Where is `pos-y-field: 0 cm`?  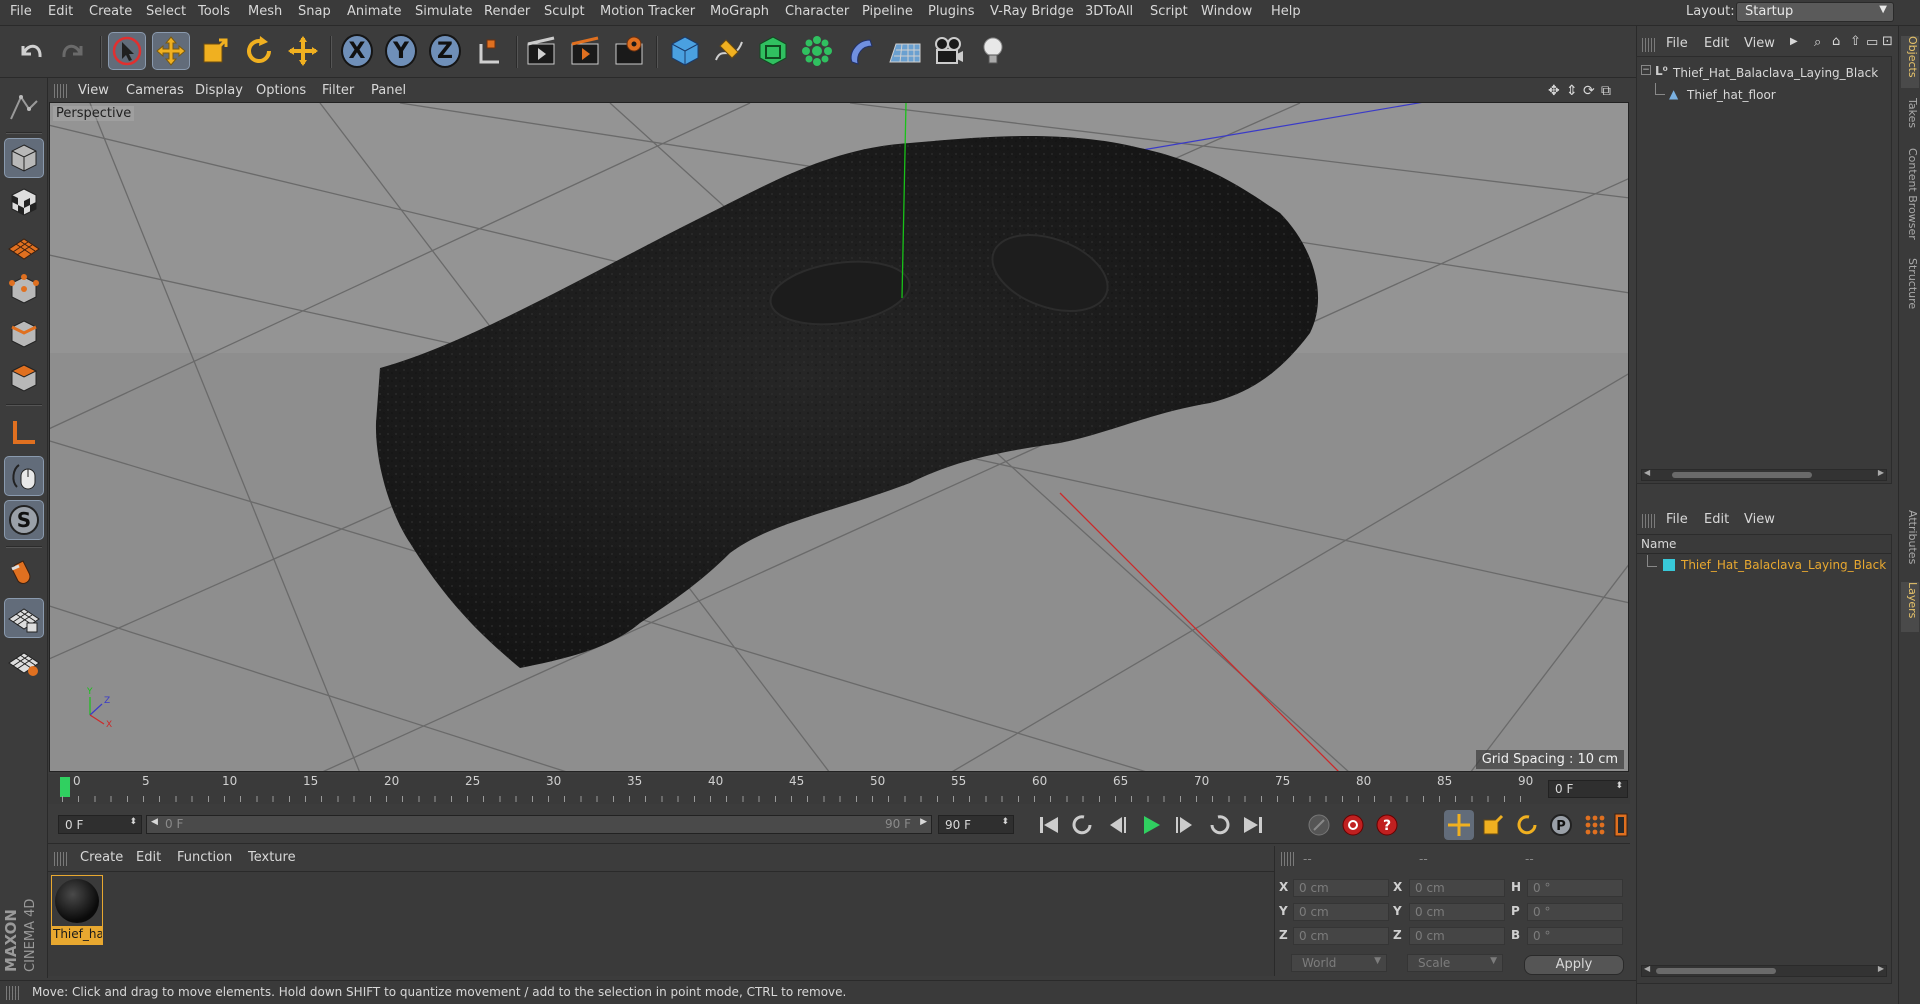 pos-y-field: 0 cm is located at coordinates (1341, 912).